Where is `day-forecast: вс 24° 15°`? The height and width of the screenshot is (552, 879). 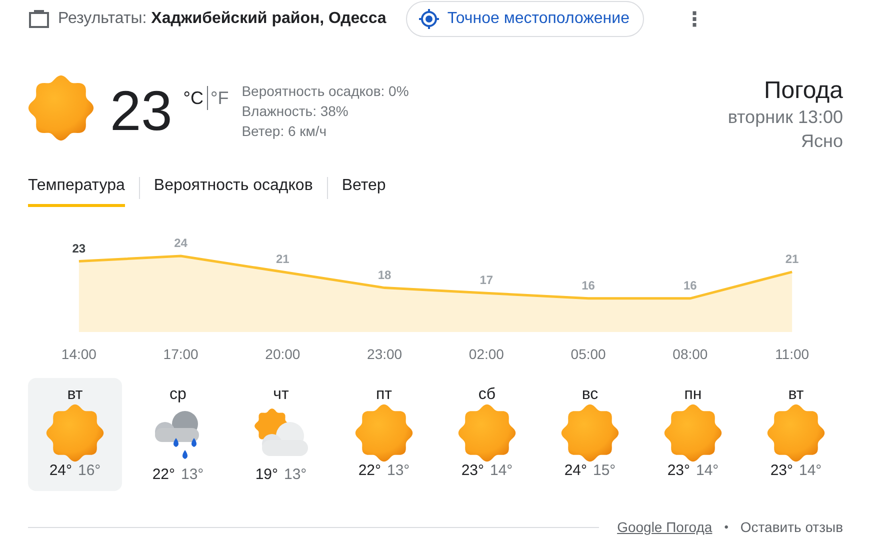
day-forecast: вс 24° 15° is located at coordinates (590, 434).